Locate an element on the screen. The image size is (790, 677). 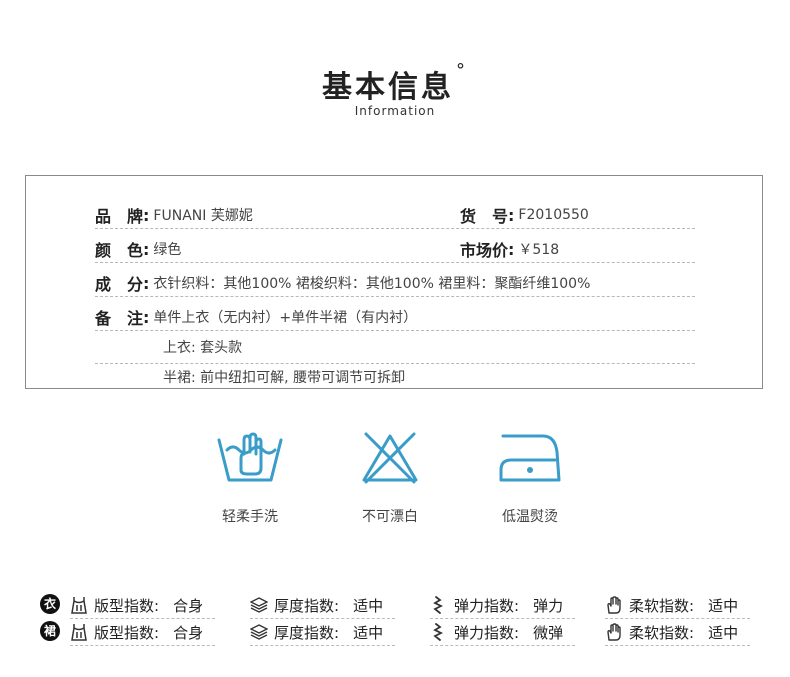
color-label: 颜 色 is located at coordinates (119, 250).